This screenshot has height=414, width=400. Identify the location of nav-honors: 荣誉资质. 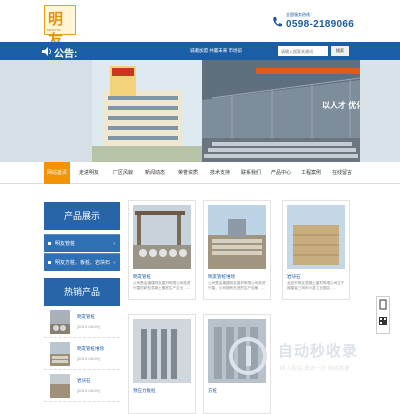
(188, 173).